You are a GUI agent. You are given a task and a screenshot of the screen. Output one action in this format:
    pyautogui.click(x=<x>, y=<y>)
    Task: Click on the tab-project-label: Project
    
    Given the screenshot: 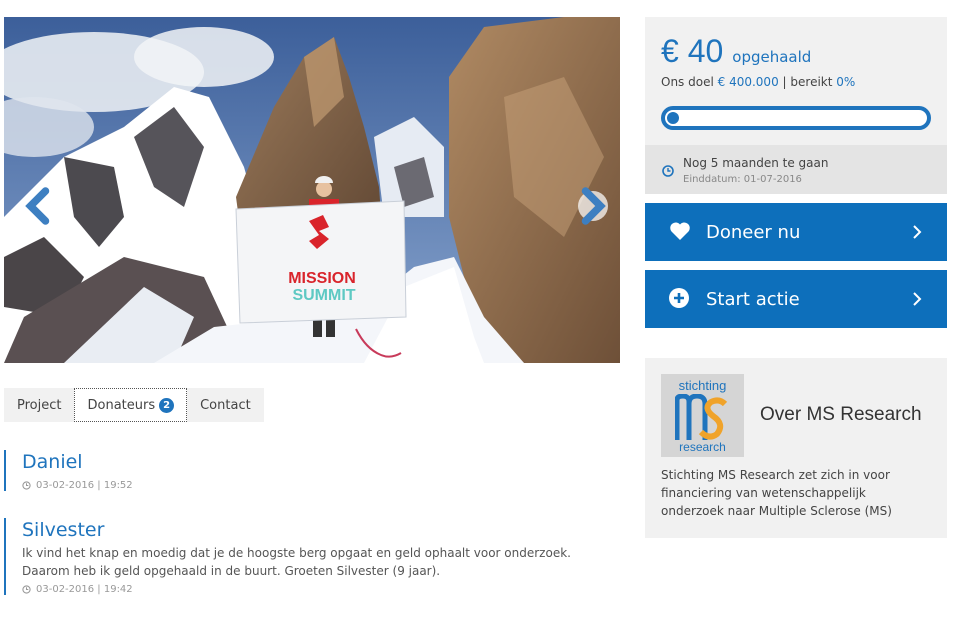 What is the action you would take?
    pyautogui.click(x=39, y=405)
    